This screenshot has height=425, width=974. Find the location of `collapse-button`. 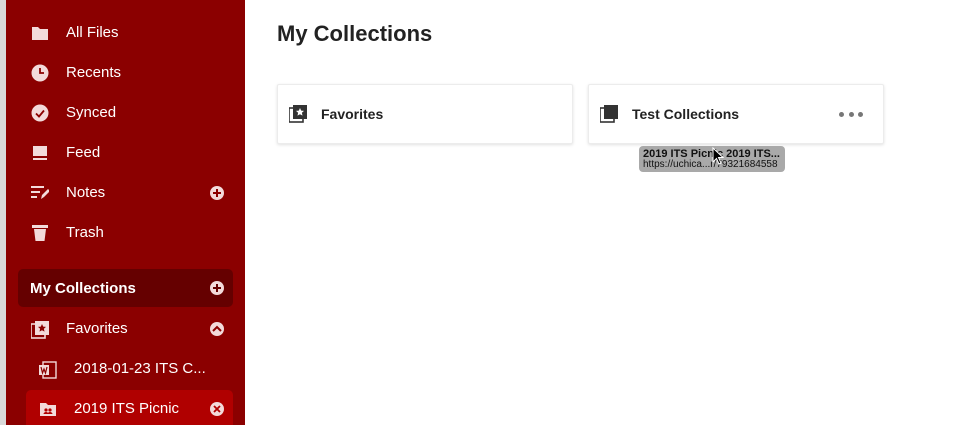

collapse-button is located at coordinates (217, 329).